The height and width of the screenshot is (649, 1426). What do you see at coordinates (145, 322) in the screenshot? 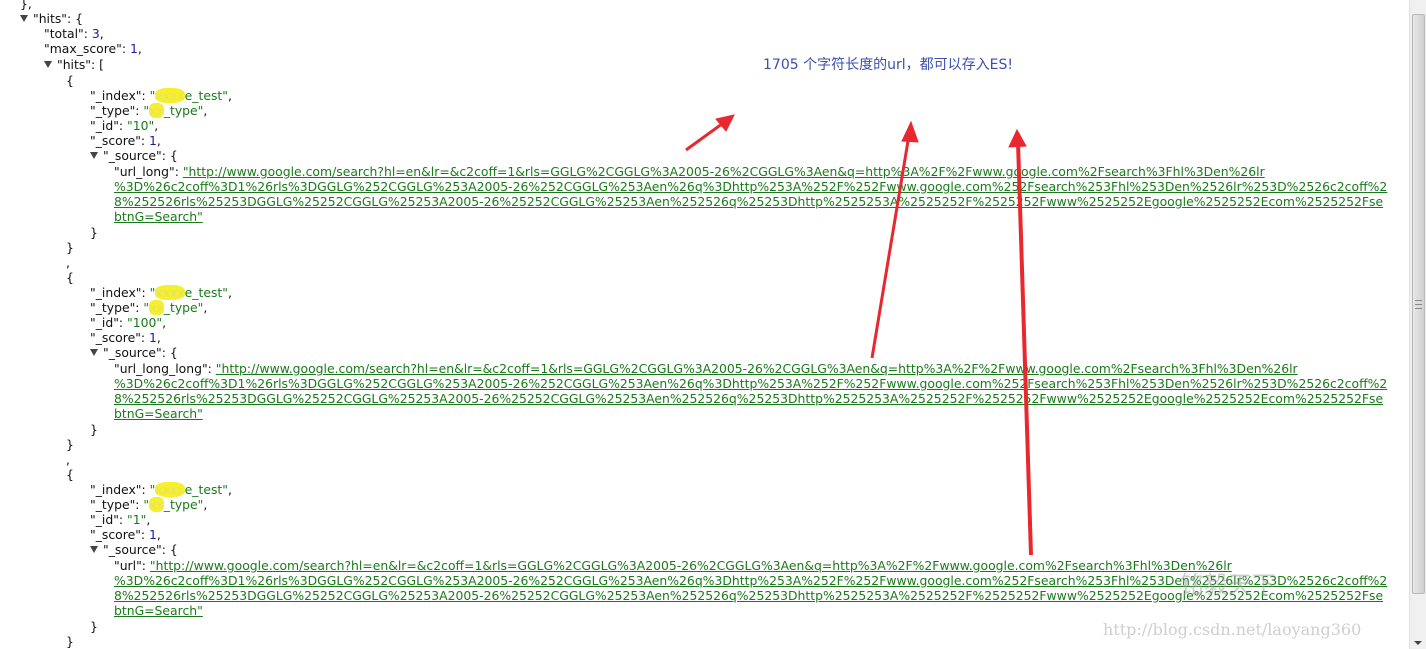
I see `id-value: "100"` at bounding box center [145, 322].